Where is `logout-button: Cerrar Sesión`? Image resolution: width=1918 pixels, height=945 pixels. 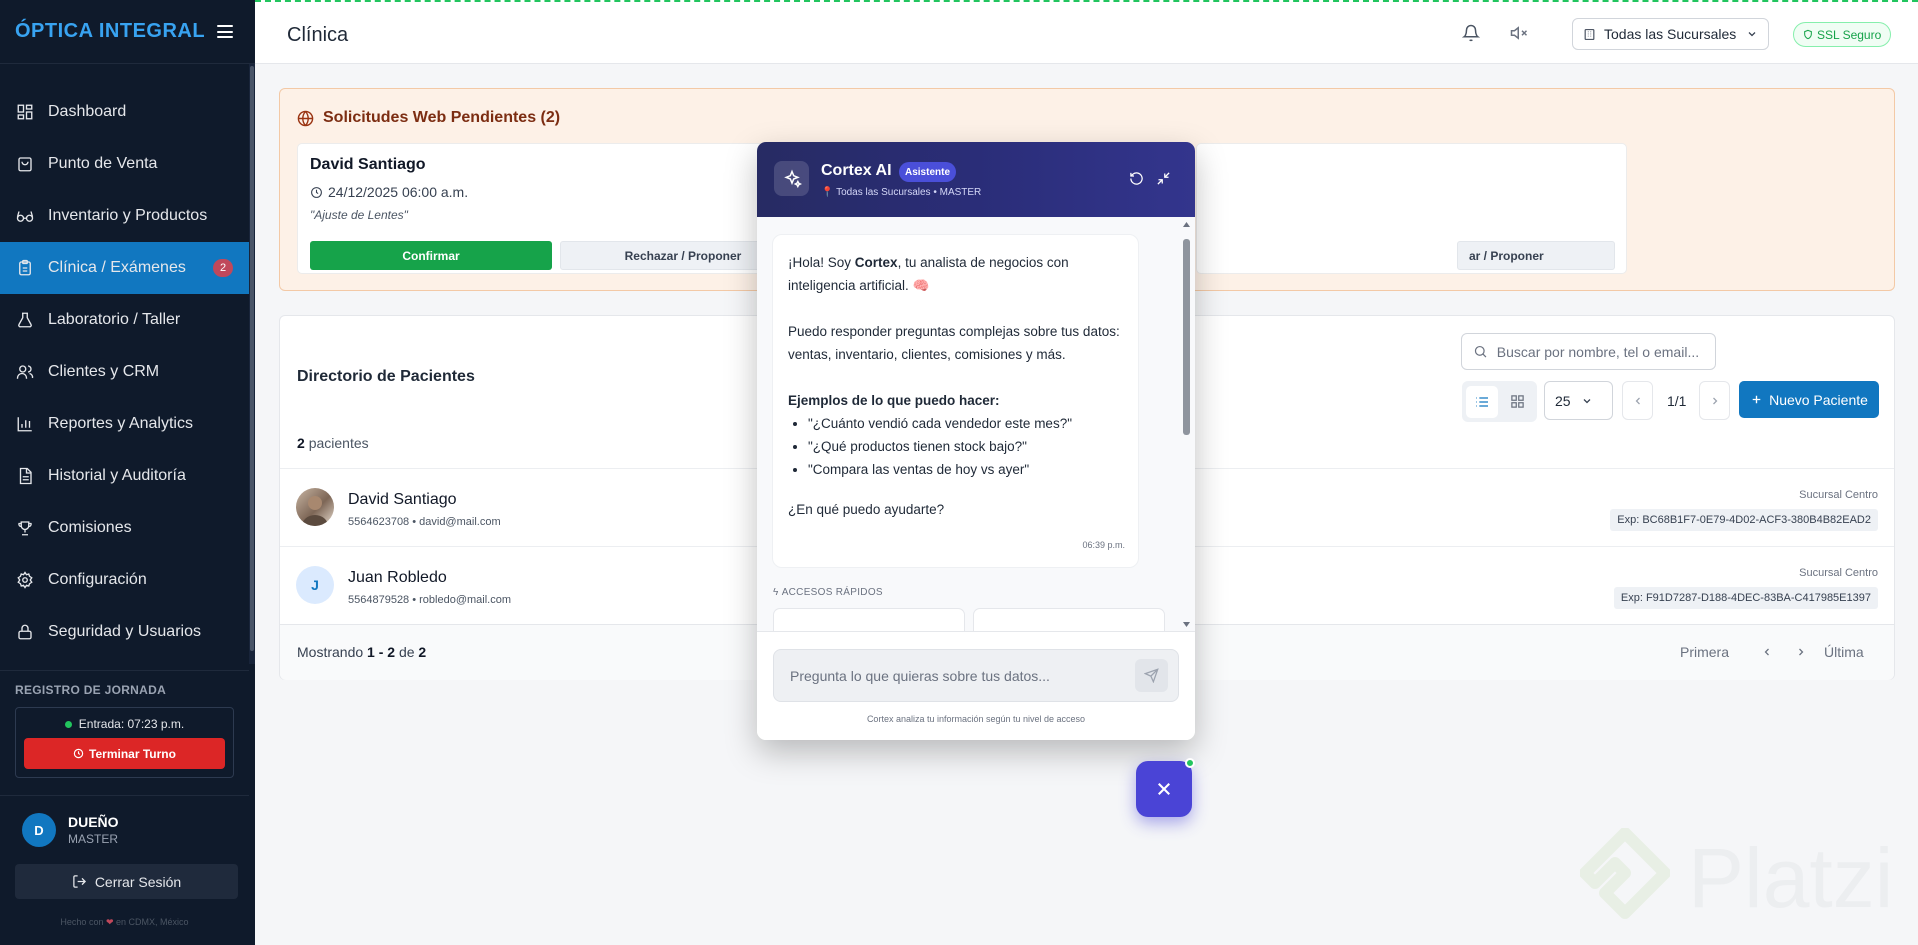 logout-button: Cerrar Sesión is located at coordinates (126, 881).